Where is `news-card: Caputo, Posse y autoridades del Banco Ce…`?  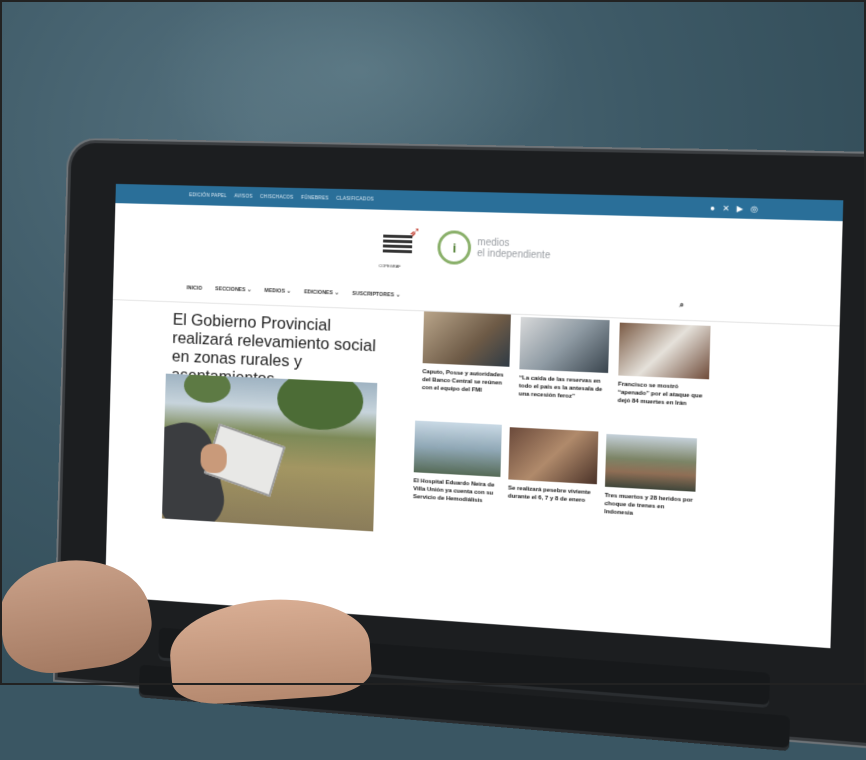
news-card: Caputo, Posse y autoridades del Banco Ce… is located at coordinates (466, 353).